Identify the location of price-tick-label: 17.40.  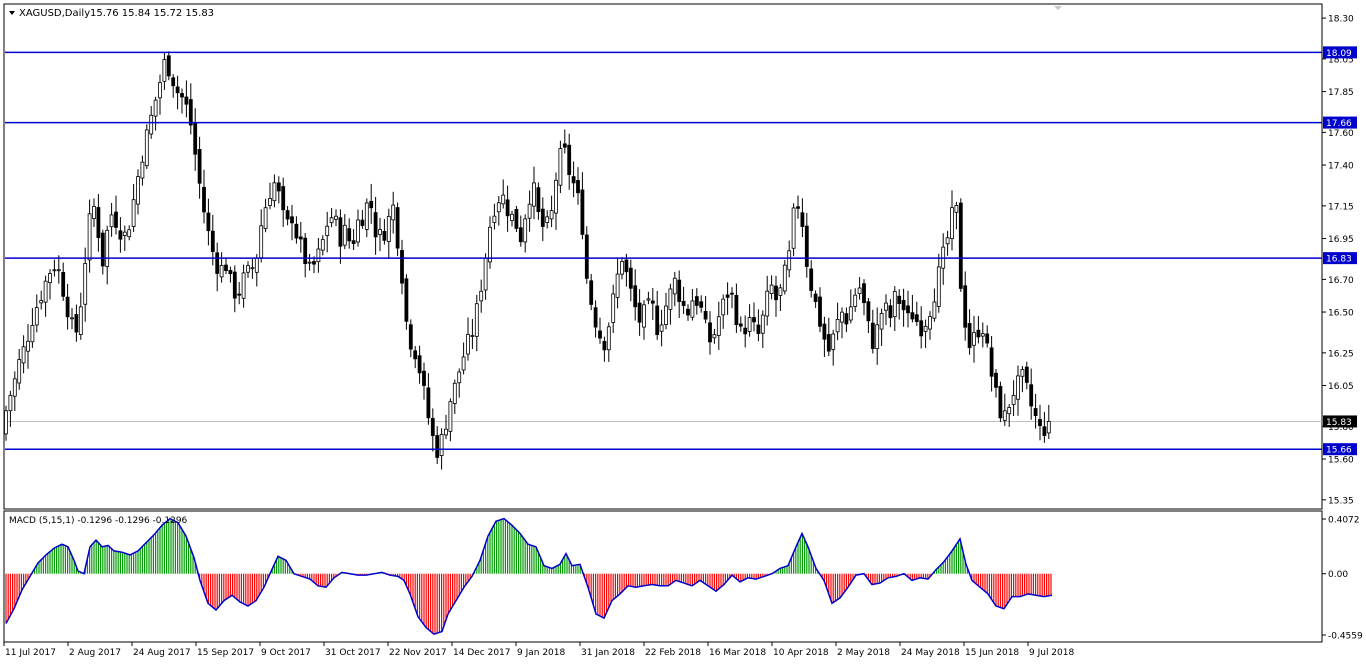
(1341, 167).